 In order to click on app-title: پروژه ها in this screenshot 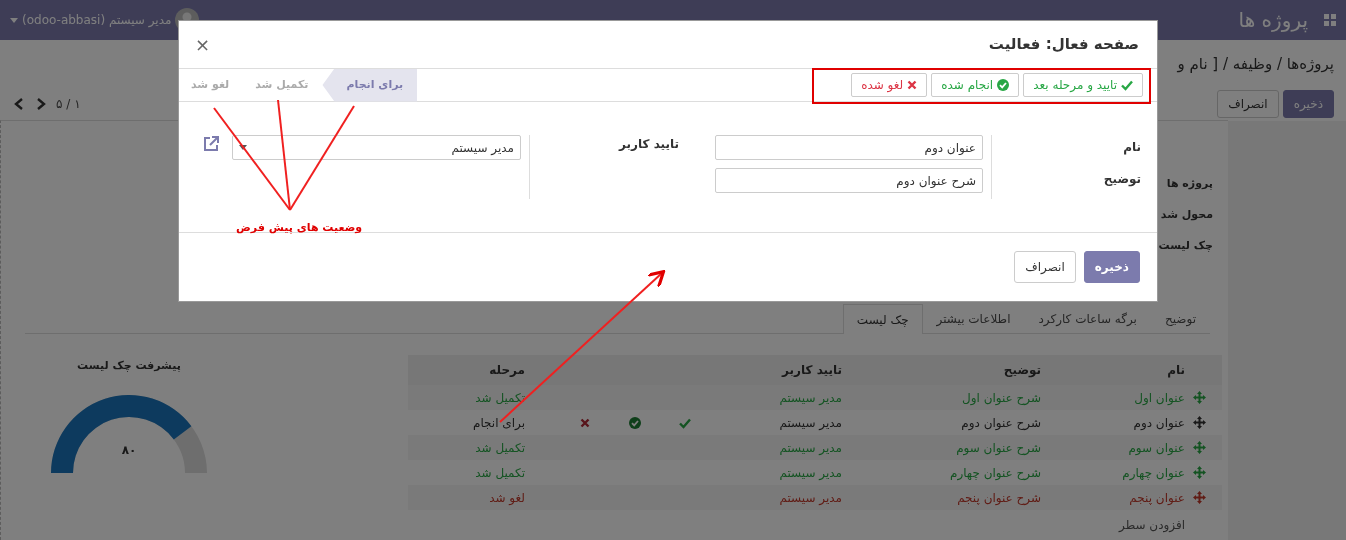, I will do `click(1273, 21)`.